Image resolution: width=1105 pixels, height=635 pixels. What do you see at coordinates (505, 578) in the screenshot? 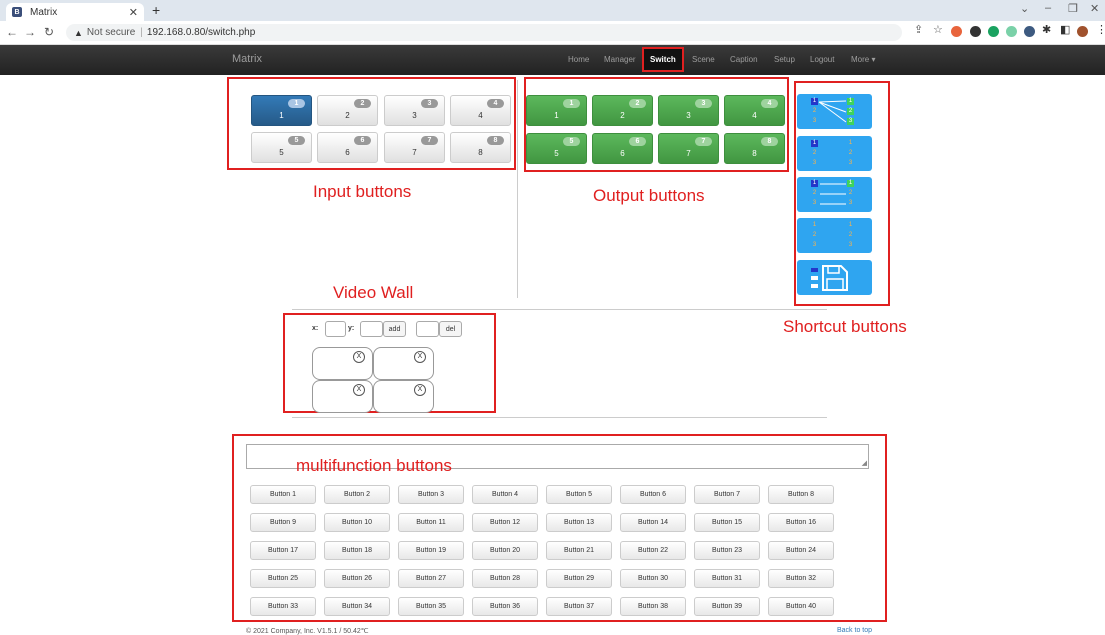
I see `multifunction-button-28: Button 28` at bounding box center [505, 578].